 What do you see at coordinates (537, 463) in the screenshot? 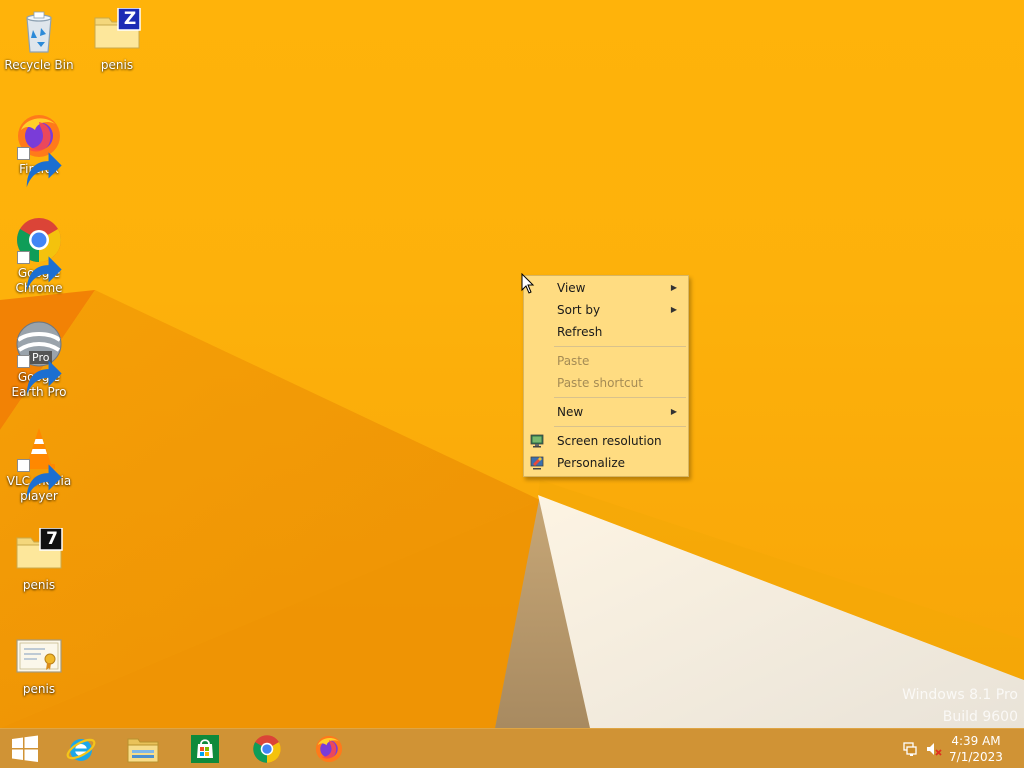
I see `personalize-icon` at bounding box center [537, 463].